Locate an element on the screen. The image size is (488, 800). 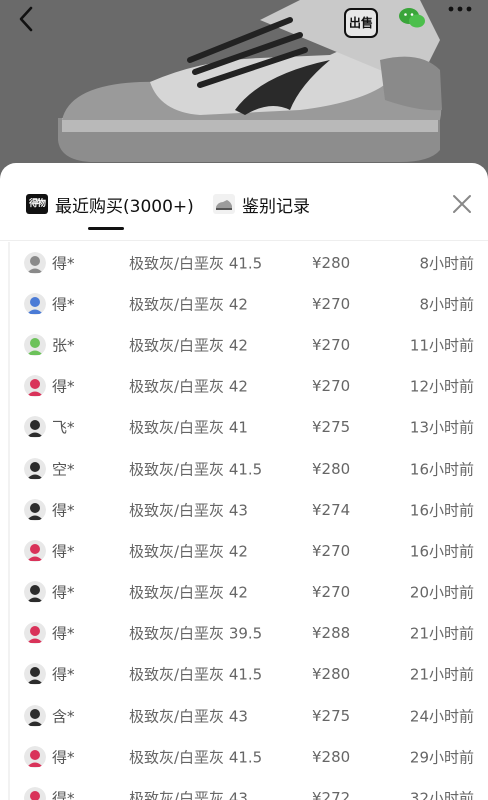
purchase-time: 24小时前 is located at coordinates (441, 716).